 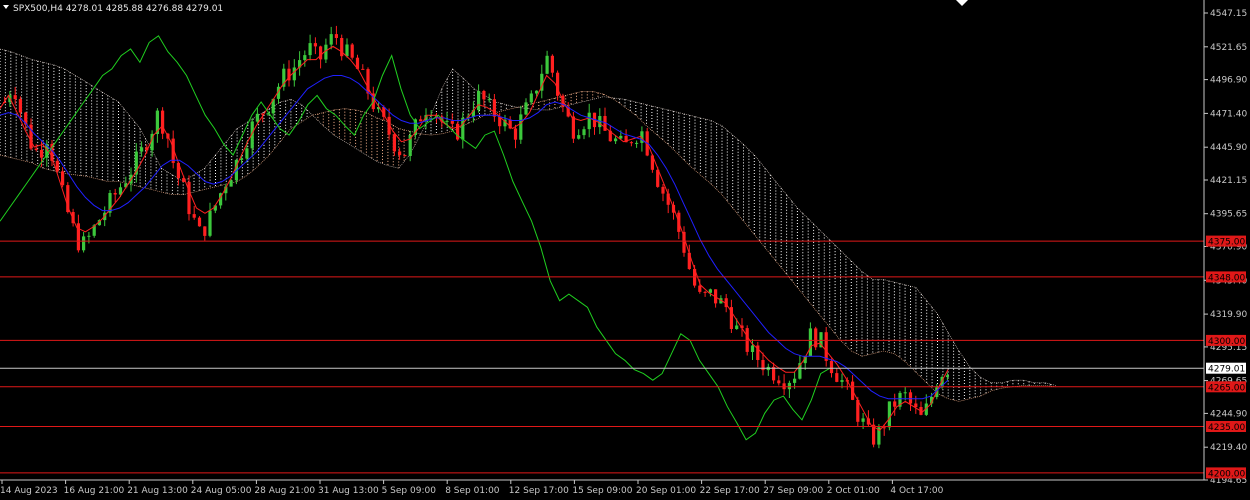 I want to click on level-label: 4265.00, so click(x=1226, y=388).